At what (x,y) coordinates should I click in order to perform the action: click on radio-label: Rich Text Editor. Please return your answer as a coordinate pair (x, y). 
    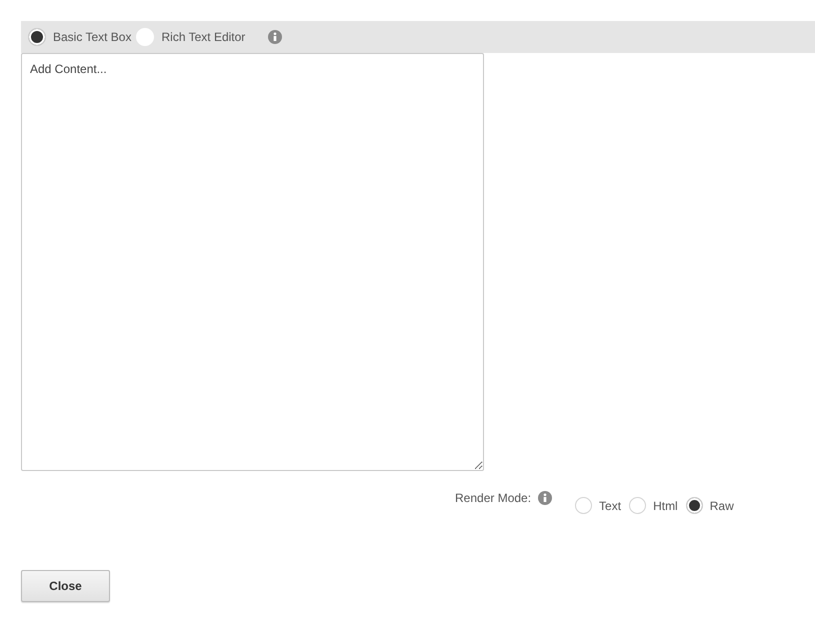
    Looking at the image, I should click on (203, 37).